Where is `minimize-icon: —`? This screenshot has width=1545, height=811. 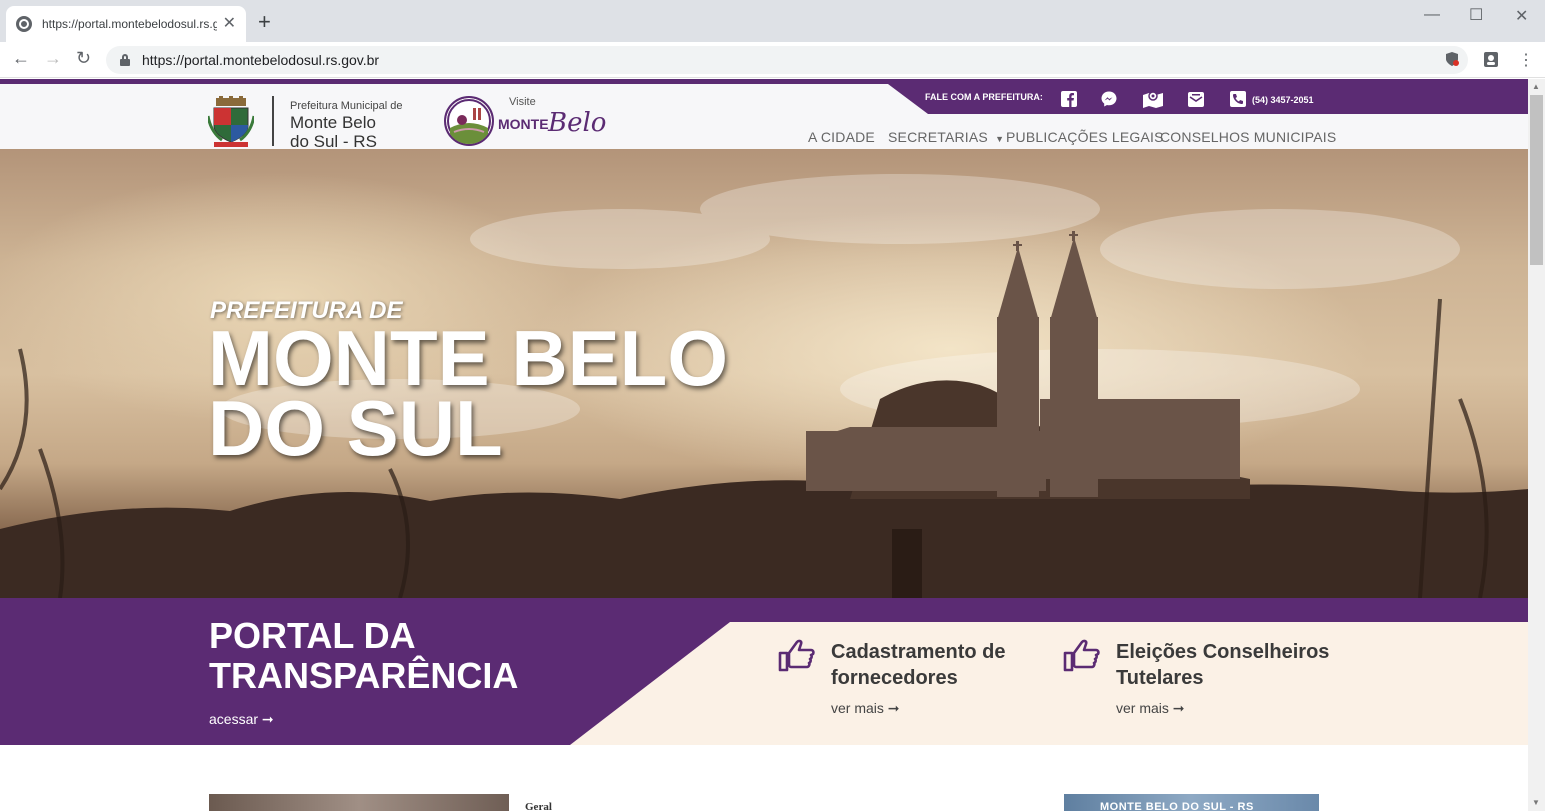
minimize-icon: — is located at coordinates (1432, 15).